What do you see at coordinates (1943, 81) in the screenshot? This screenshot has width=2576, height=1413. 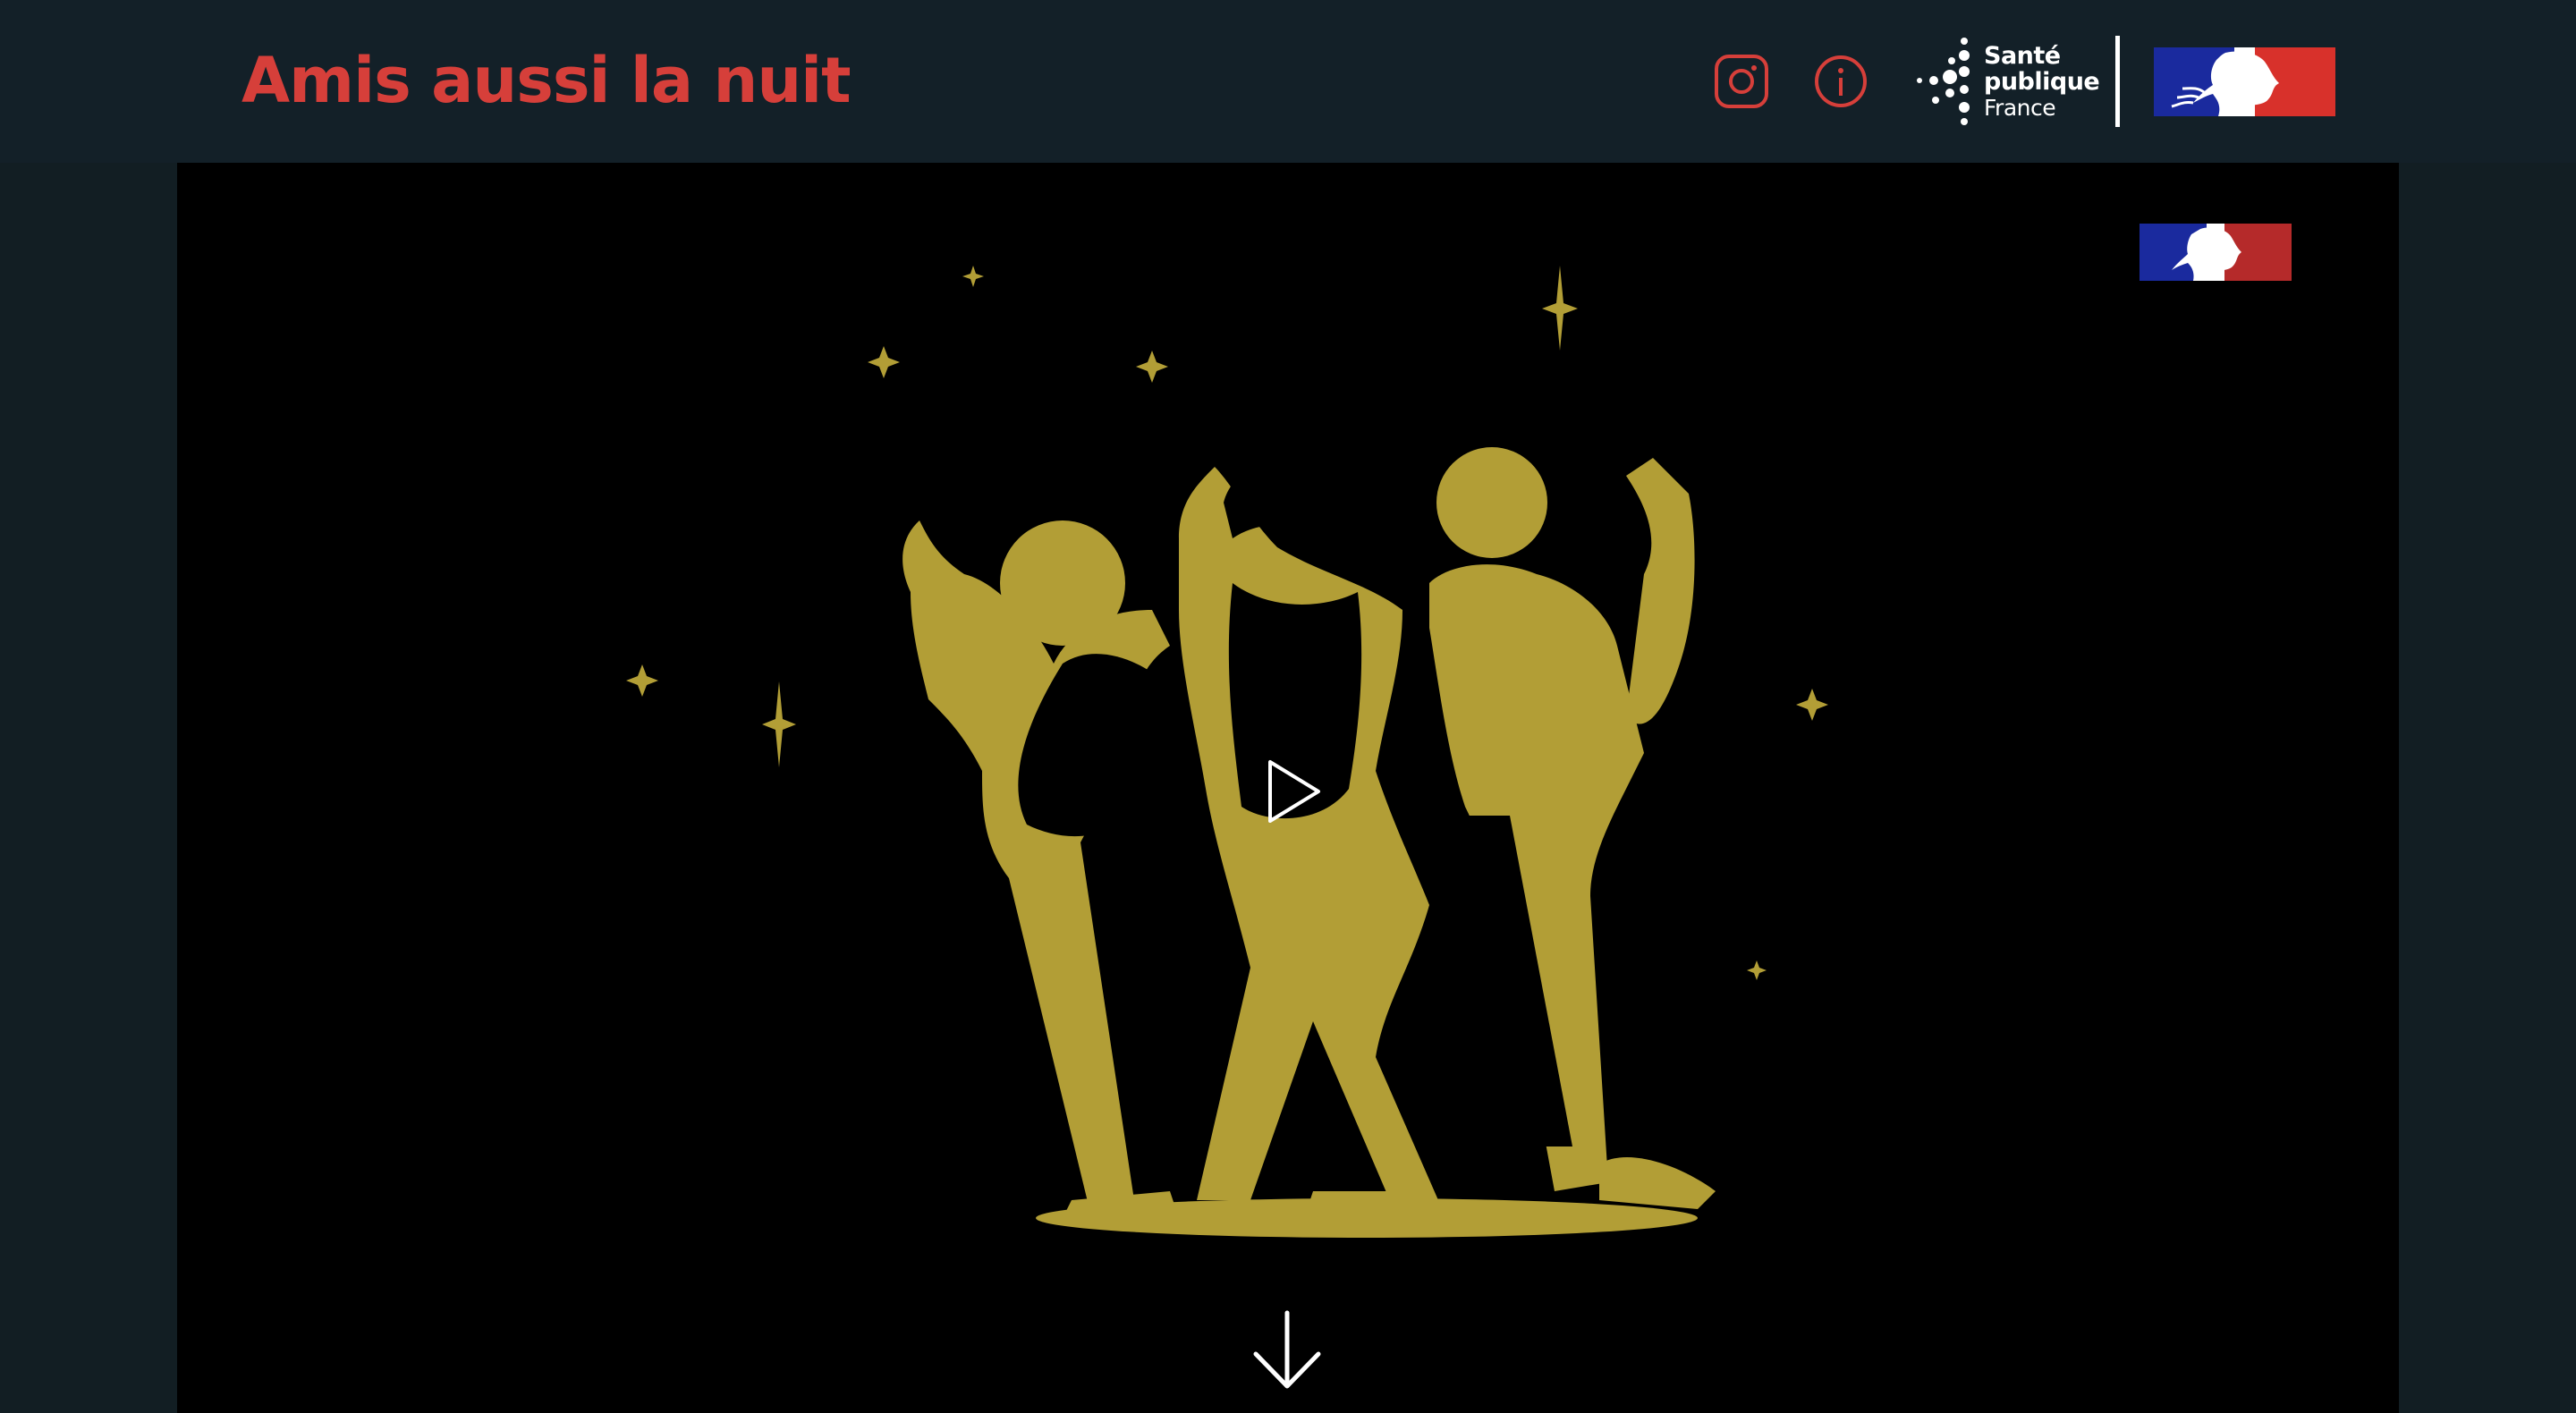 I see `spf-dots-icon` at bounding box center [1943, 81].